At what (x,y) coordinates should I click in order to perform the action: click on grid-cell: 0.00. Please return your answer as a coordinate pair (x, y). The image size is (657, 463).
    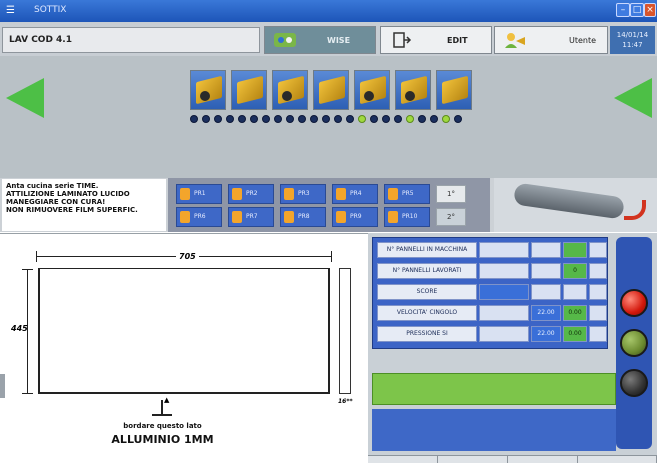
    Looking at the image, I should click on (575, 334).